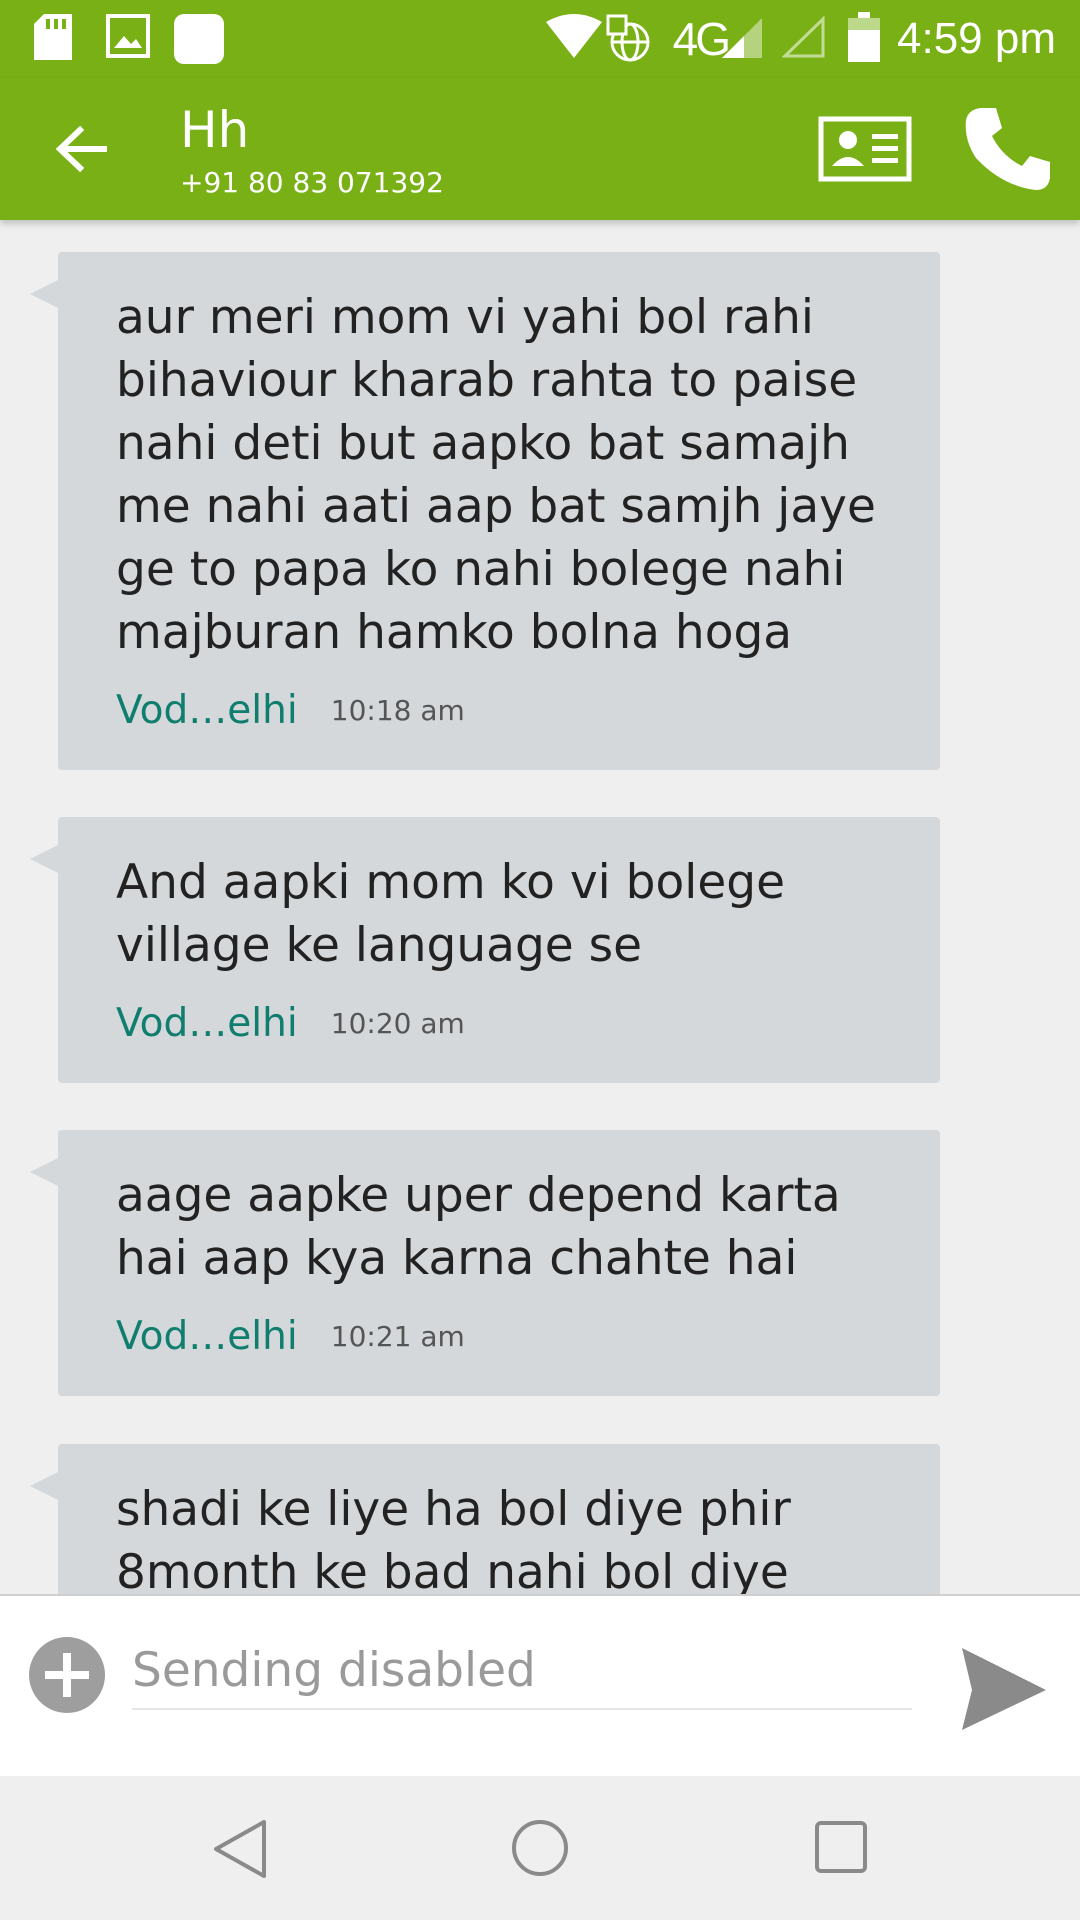 This screenshot has width=1080, height=1920. What do you see at coordinates (522, 1671) in the screenshot?
I see `message-input` at bounding box center [522, 1671].